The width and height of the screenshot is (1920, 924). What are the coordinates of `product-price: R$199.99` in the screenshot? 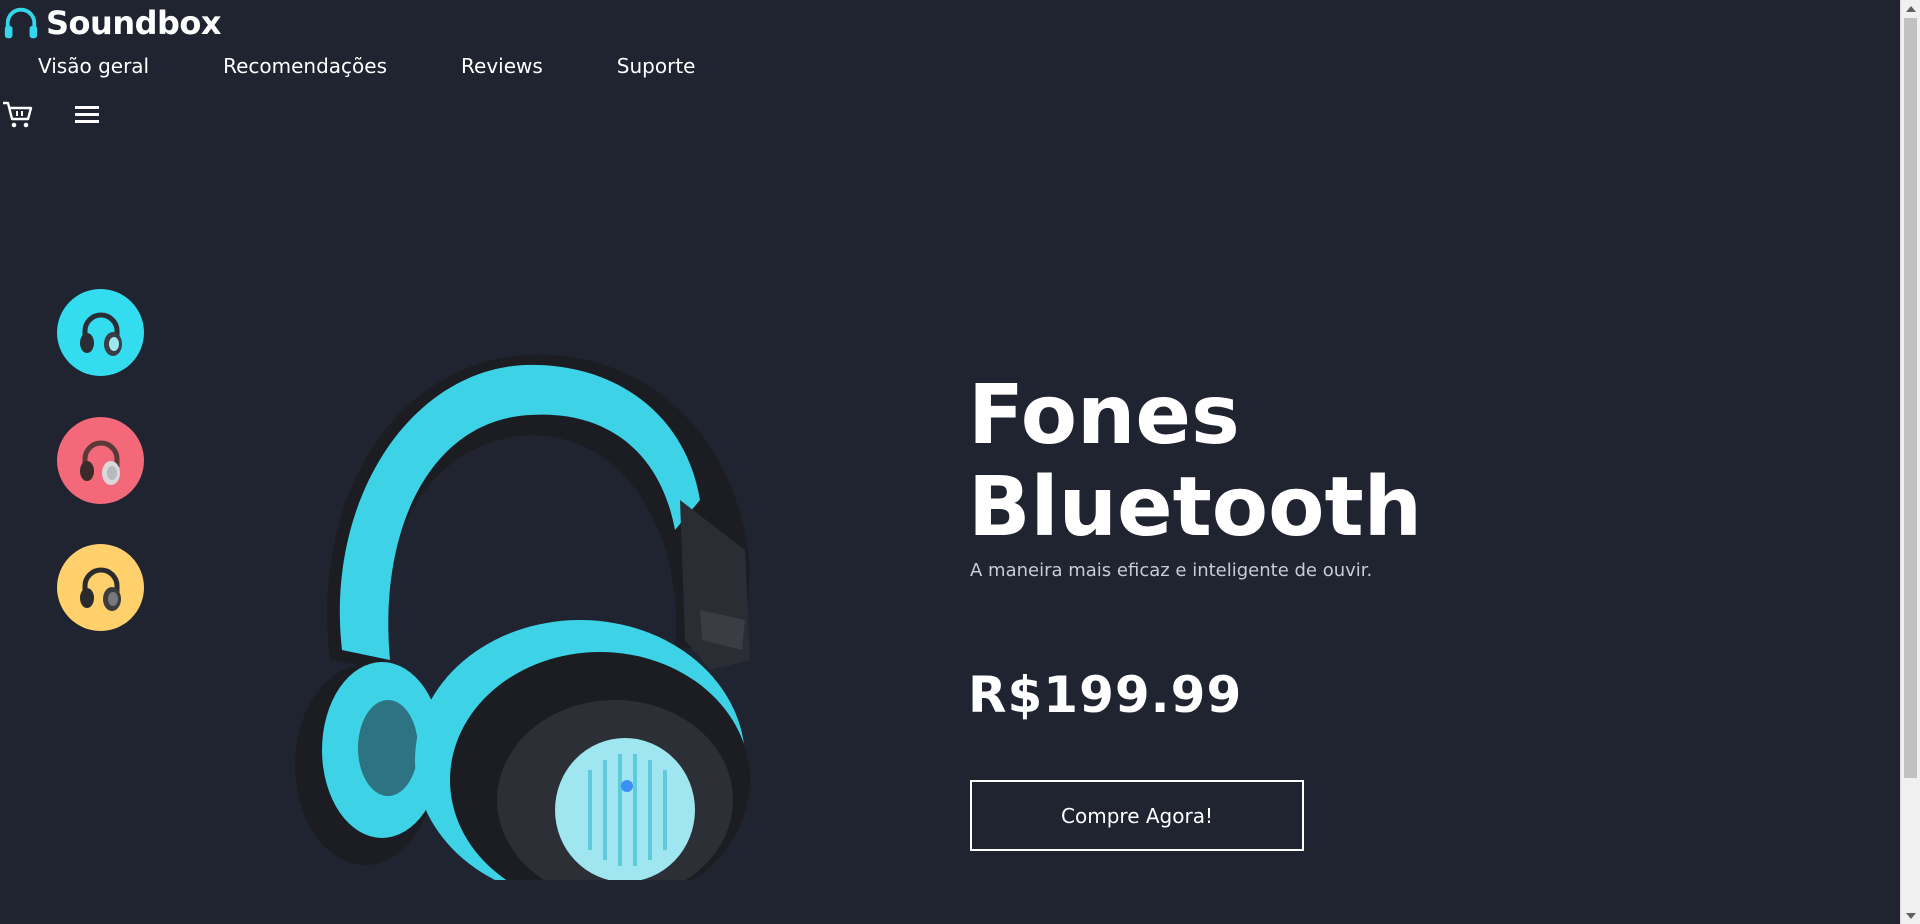 It's located at (1105, 695).